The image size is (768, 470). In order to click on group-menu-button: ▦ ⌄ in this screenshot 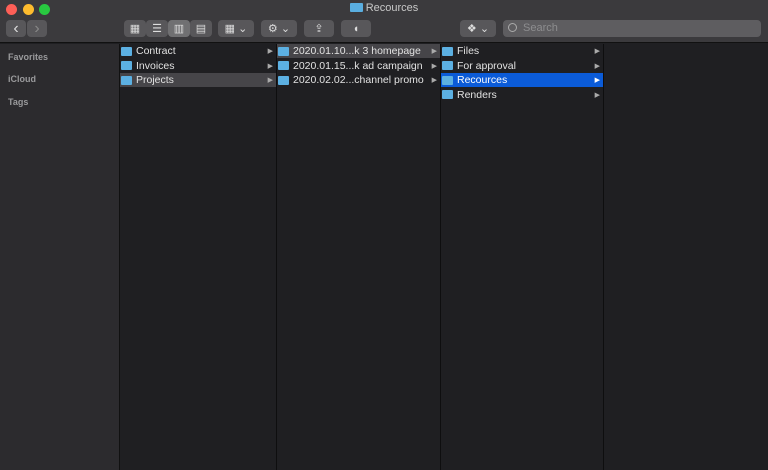, I will do `click(236, 28)`.